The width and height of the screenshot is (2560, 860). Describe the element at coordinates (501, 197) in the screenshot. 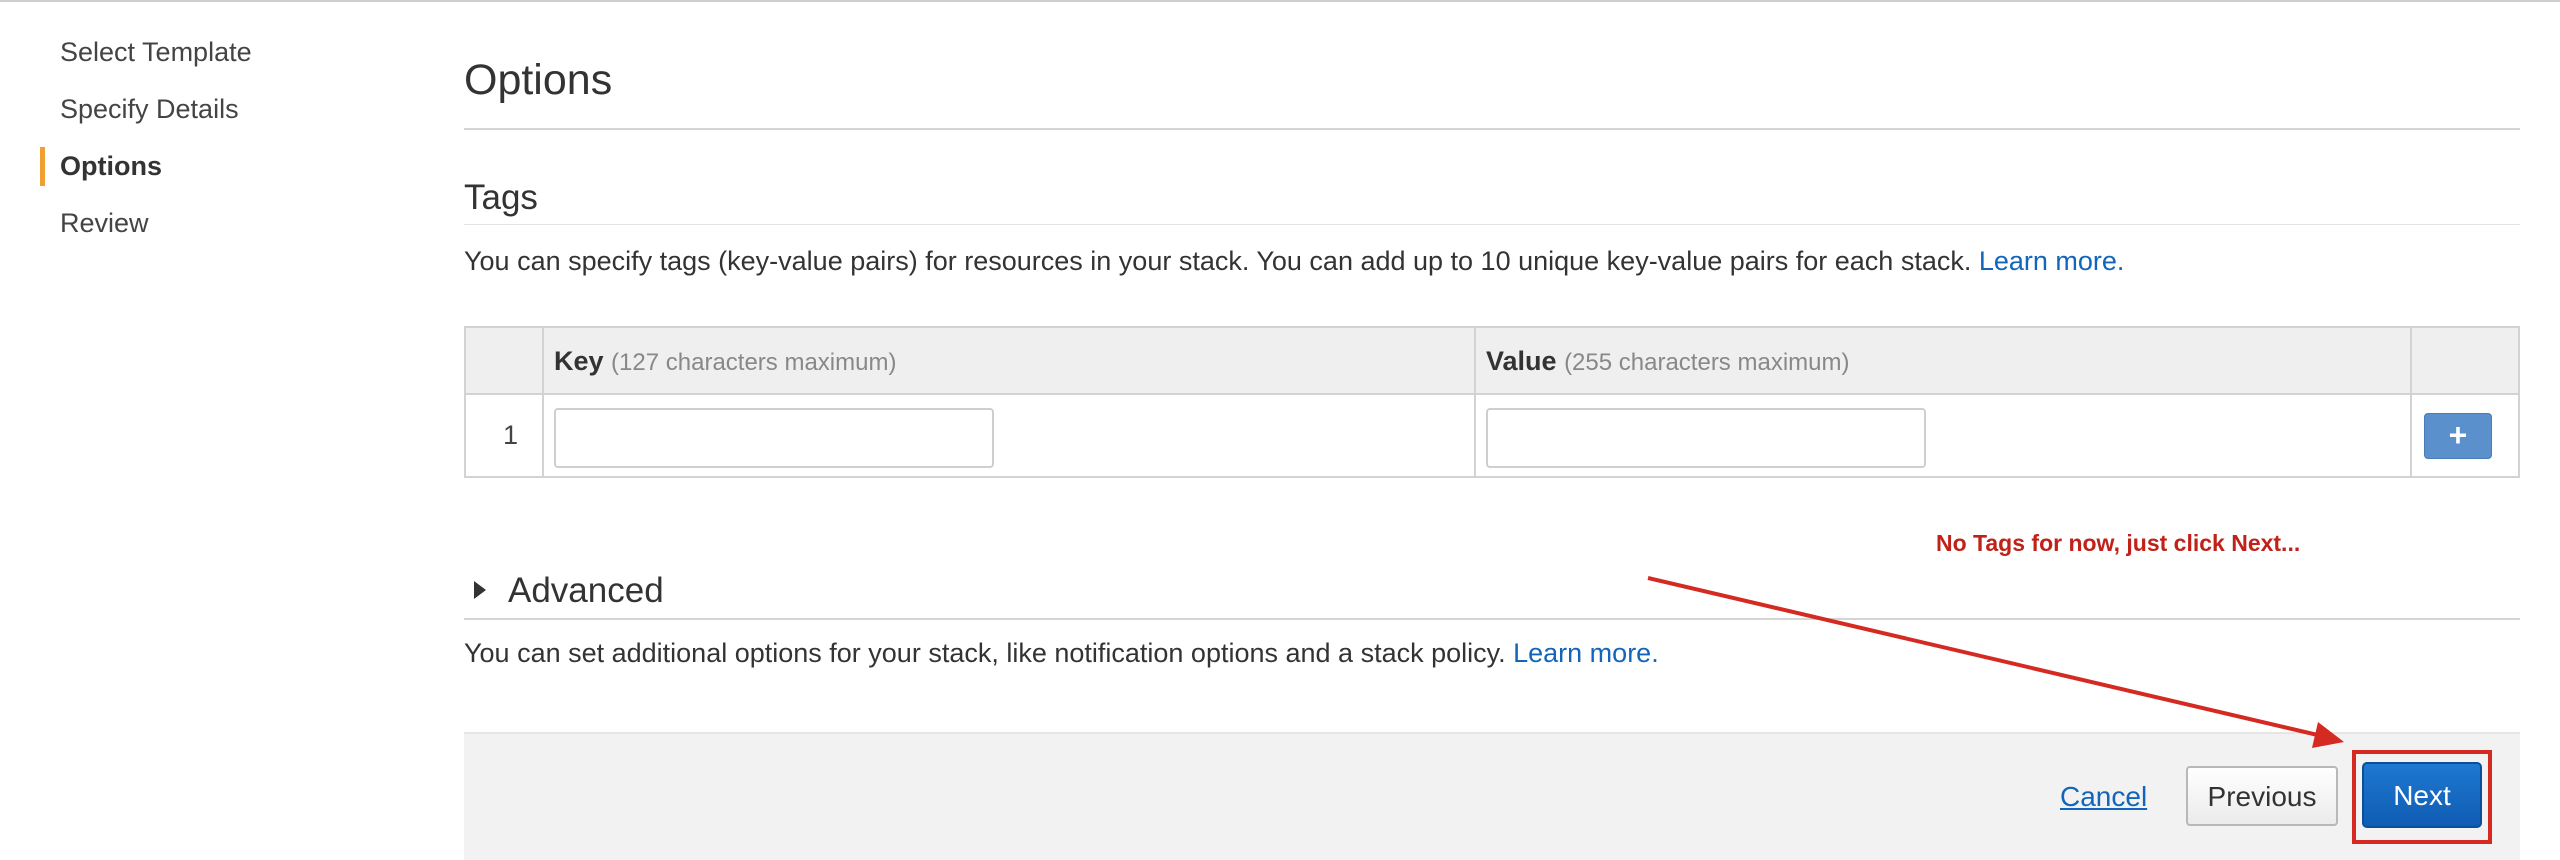

I see `tags-section-title: Tags` at that location.